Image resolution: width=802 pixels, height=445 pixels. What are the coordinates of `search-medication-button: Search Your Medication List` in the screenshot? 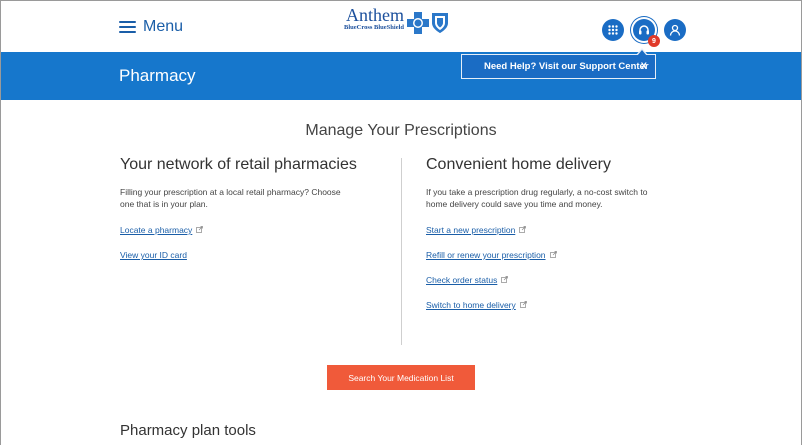 It's located at (401, 377).